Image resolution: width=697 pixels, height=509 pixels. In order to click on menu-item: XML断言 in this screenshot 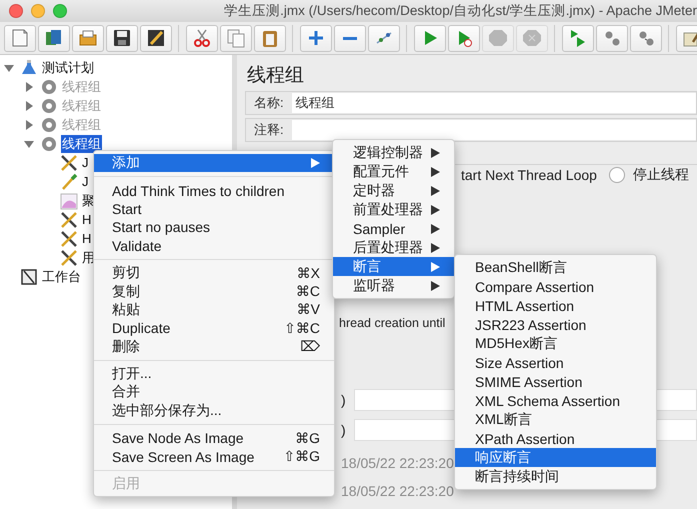, I will do `click(555, 419)`.